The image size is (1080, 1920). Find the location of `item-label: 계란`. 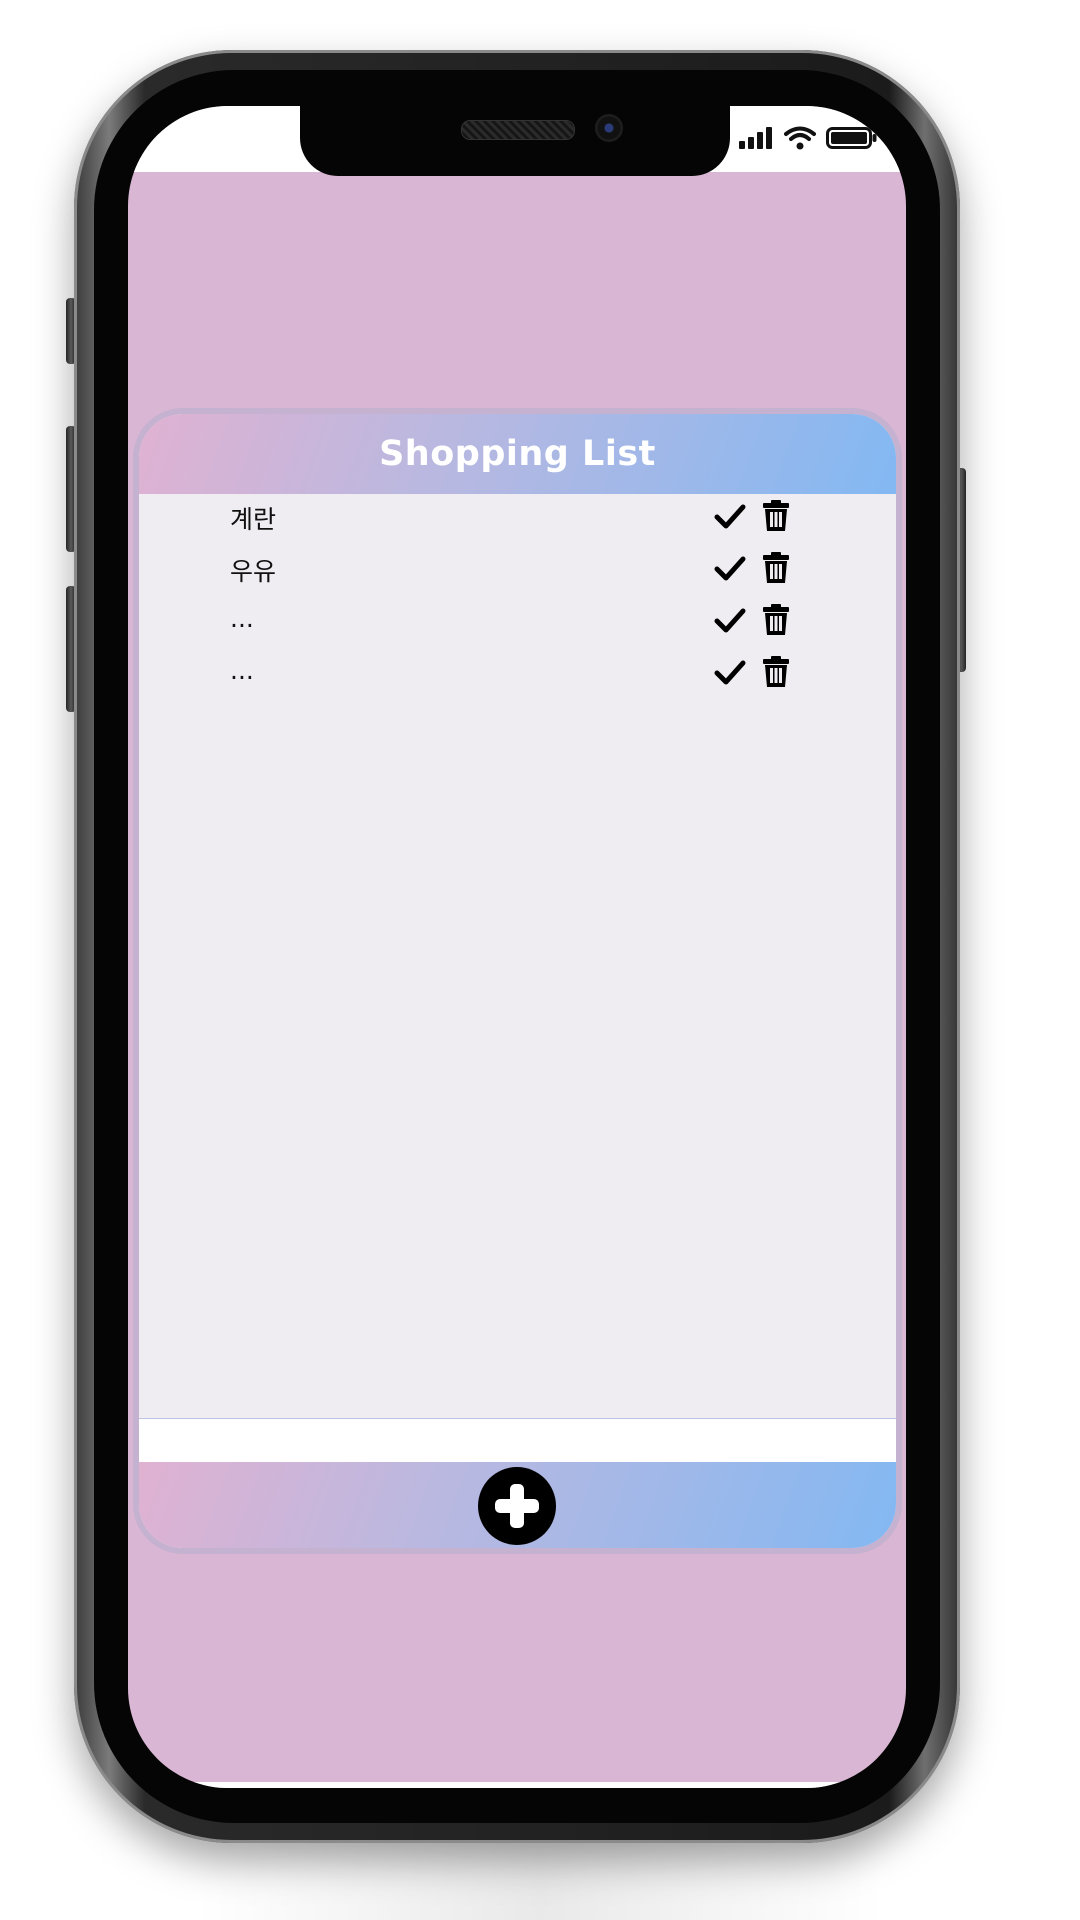

item-label: 계란 is located at coordinates (253, 519).